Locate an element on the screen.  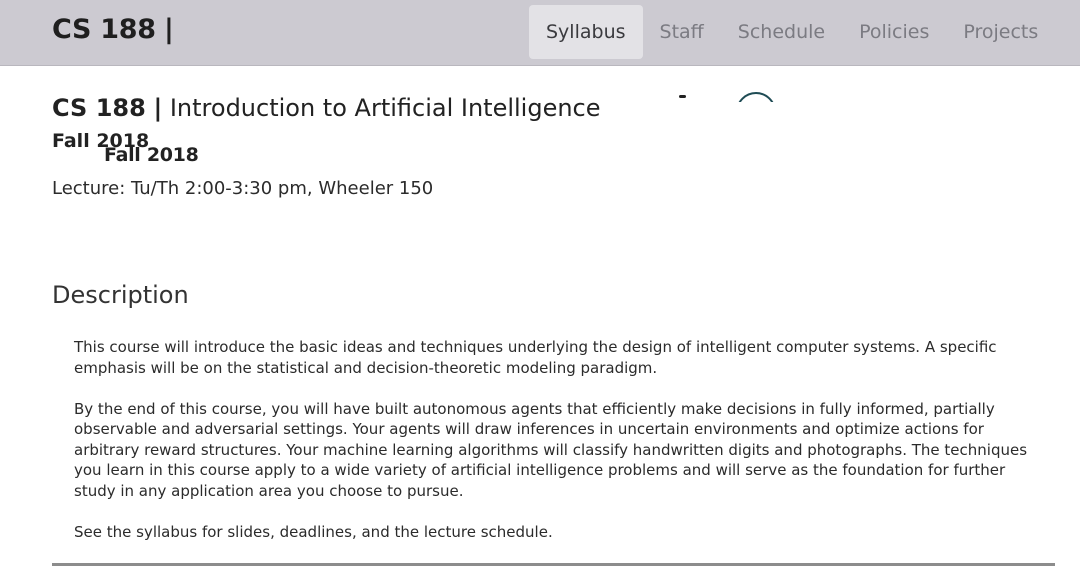
site-brand: CS 188 | Fall 2018 is located at coordinates (125, 90).